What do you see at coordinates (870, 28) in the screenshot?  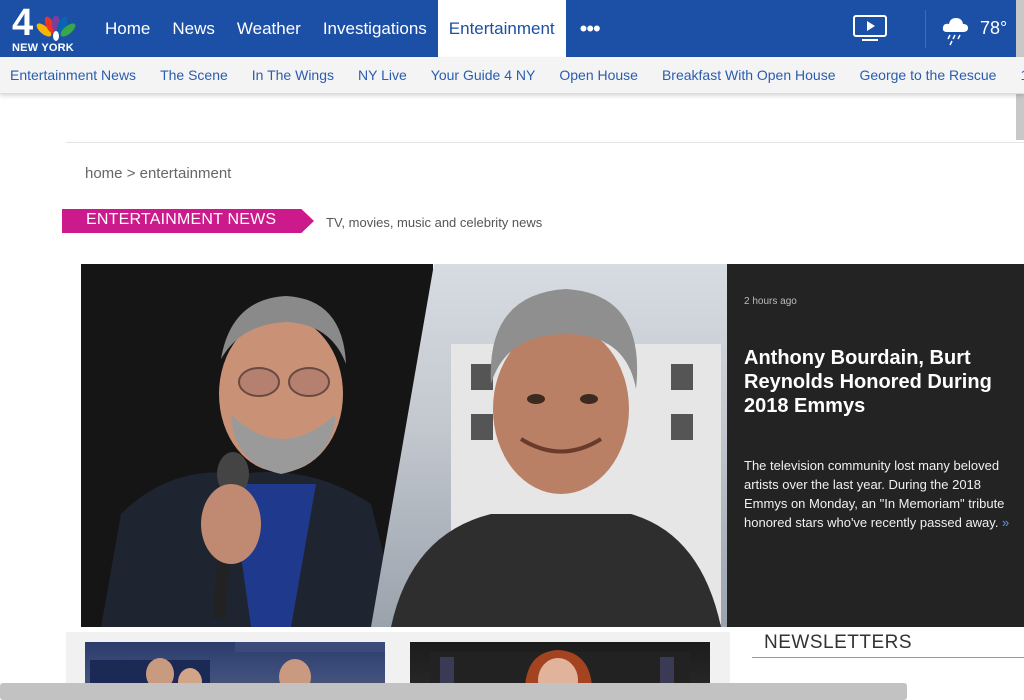 I see `video-play-icon` at bounding box center [870, 28].